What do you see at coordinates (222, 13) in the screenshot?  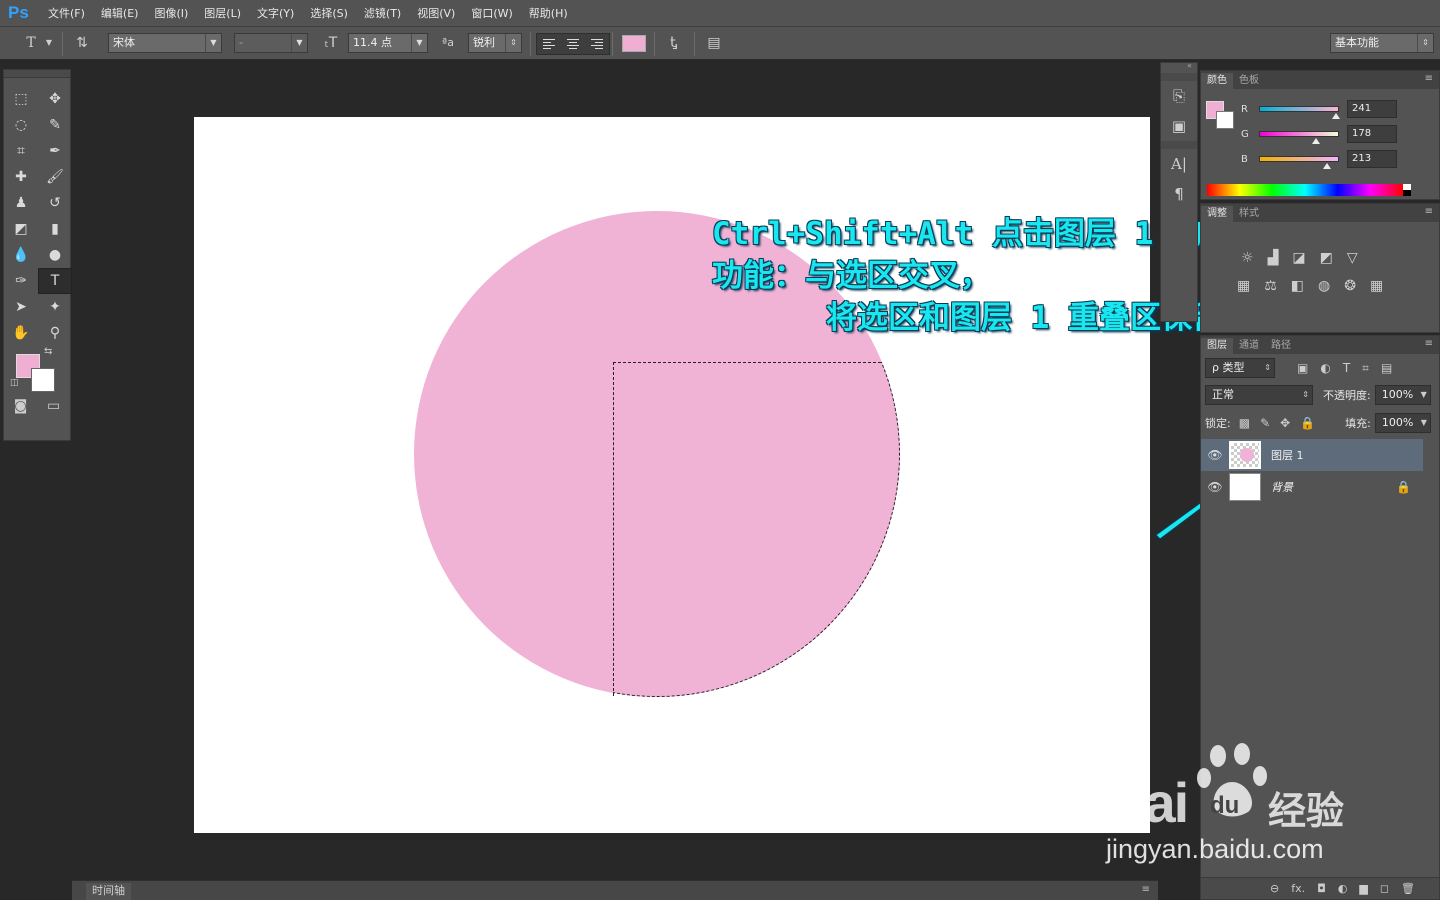 I see `menu-layer: 图层(L)` at bounding box center [222, 13].